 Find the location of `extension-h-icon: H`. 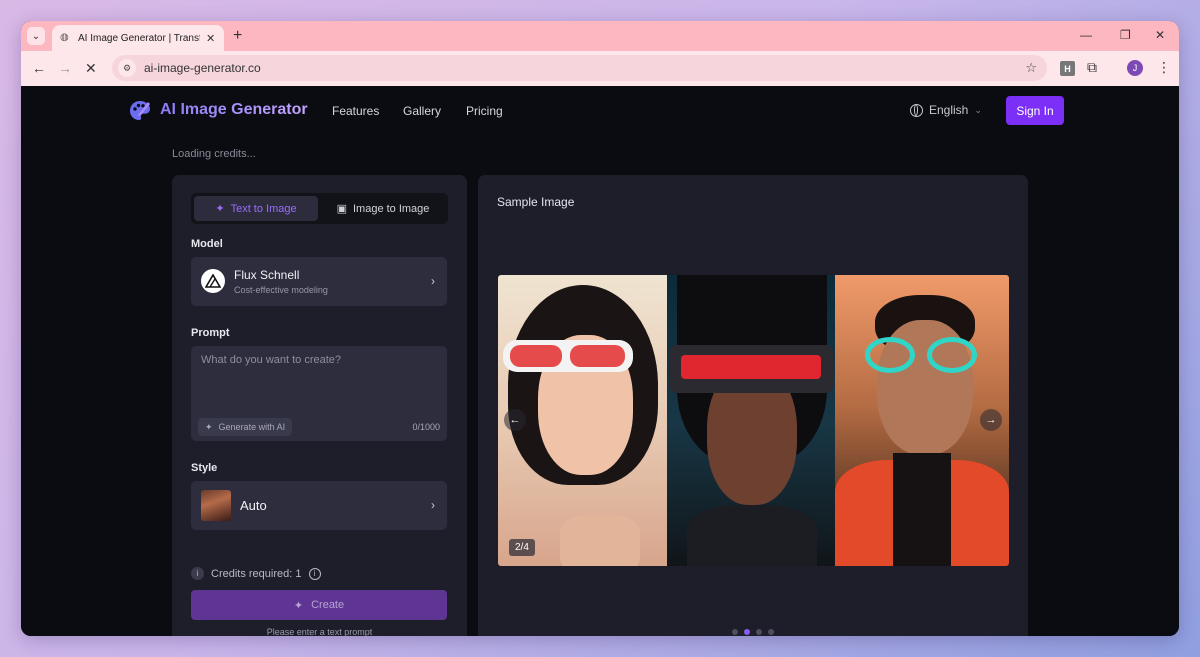

extension-h-icon: H is located at coordinates (1067, 68).